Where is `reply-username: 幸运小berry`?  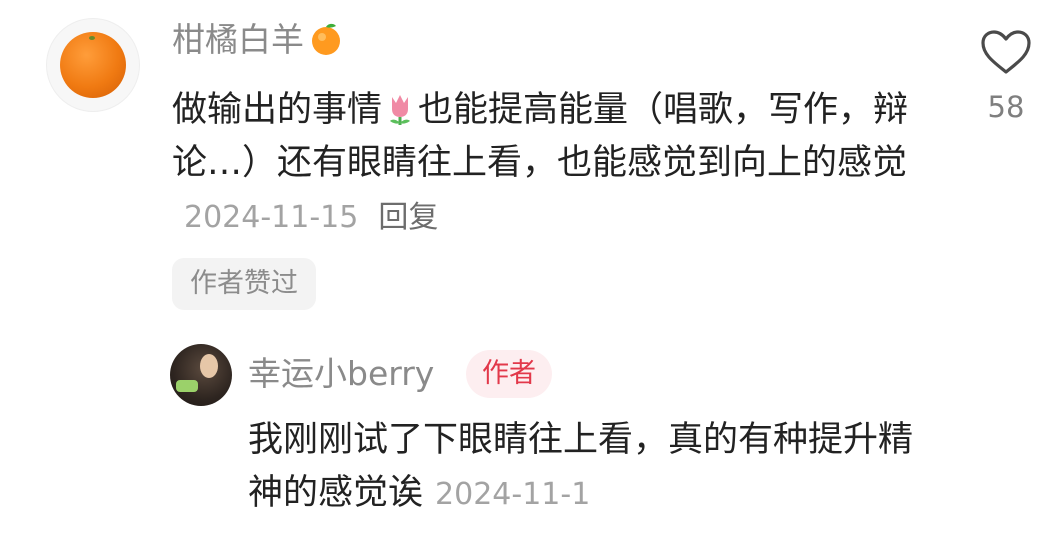 reply-username: 幸运小berry is located at coordinates (341, 374).